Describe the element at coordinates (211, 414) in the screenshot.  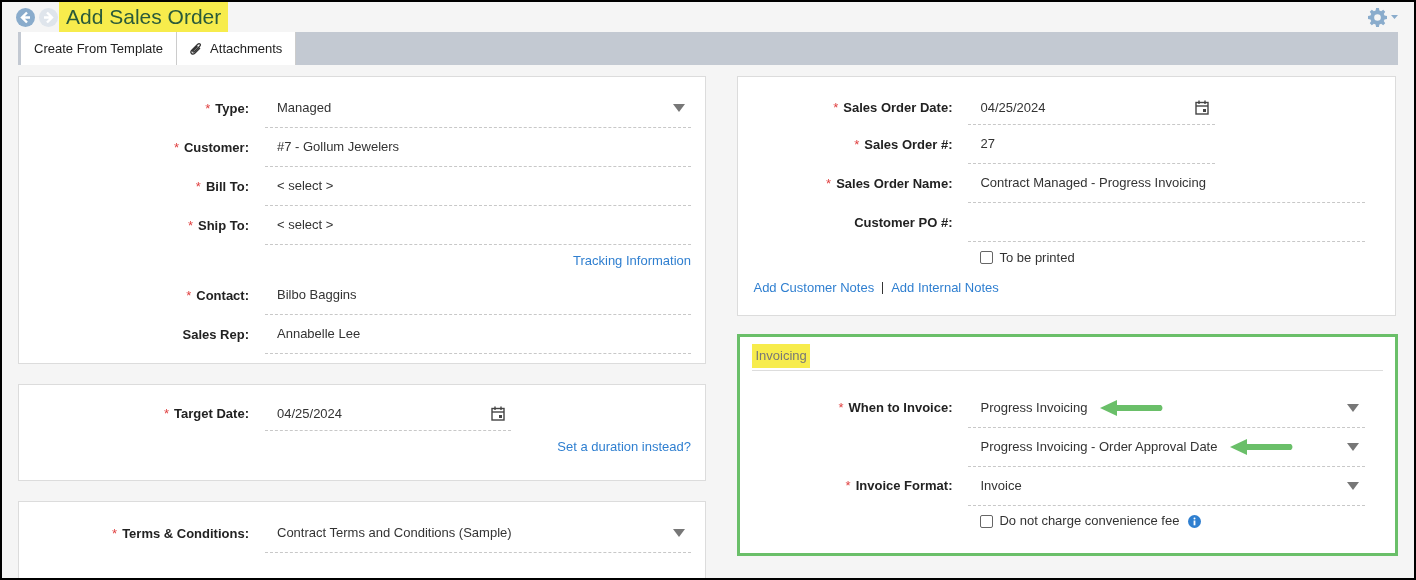
I see `field-label: Target Date:` at that location.